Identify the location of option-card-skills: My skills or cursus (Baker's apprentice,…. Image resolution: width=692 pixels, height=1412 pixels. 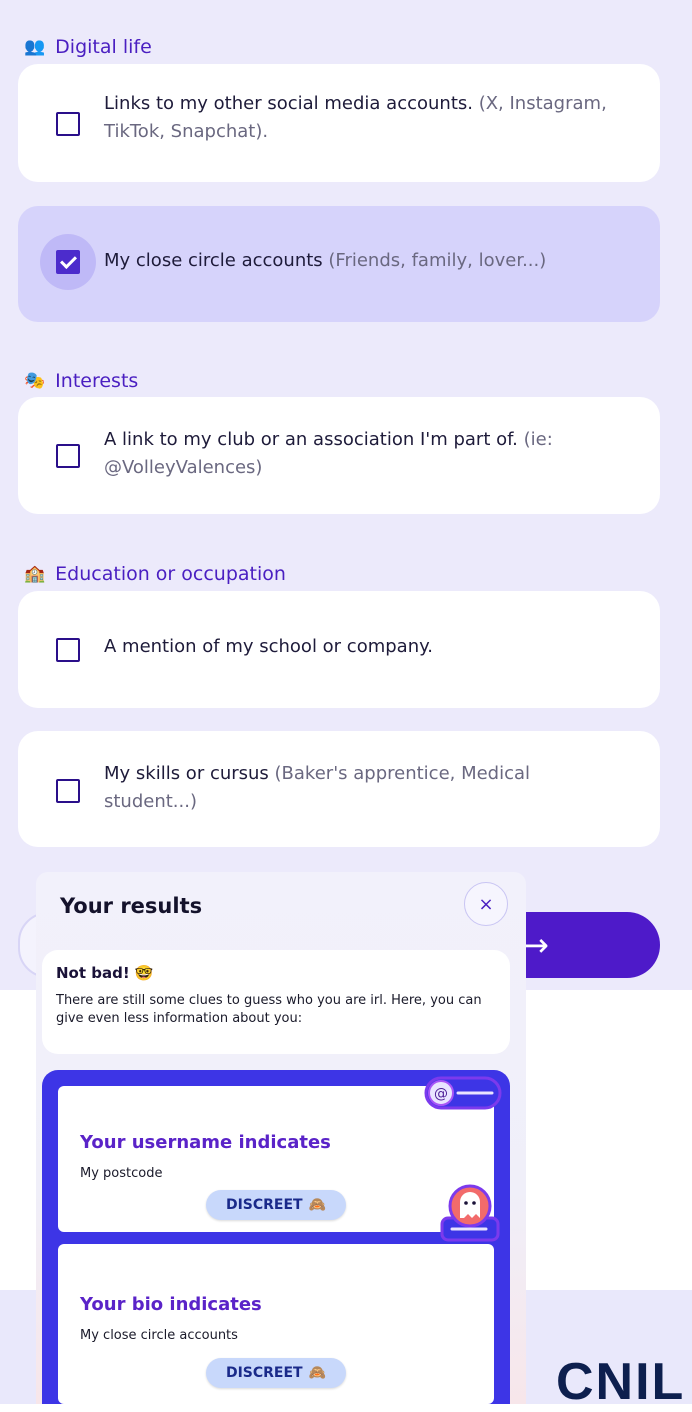
(339, 789).